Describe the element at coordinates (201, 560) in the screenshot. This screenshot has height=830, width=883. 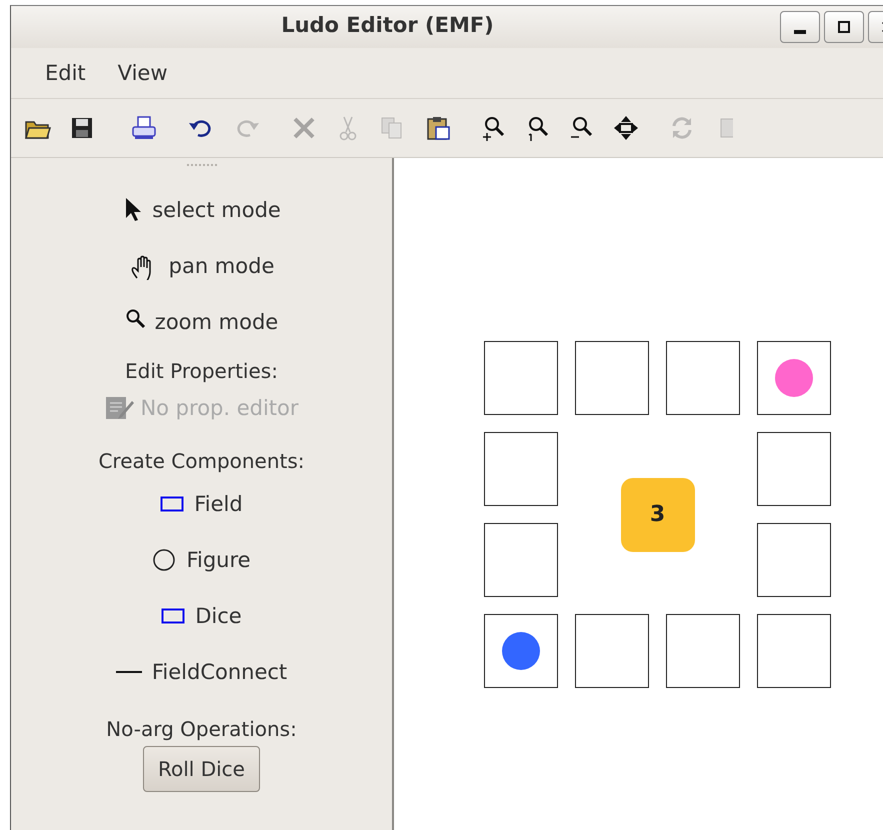
I see `component-button: Figure` at that location.